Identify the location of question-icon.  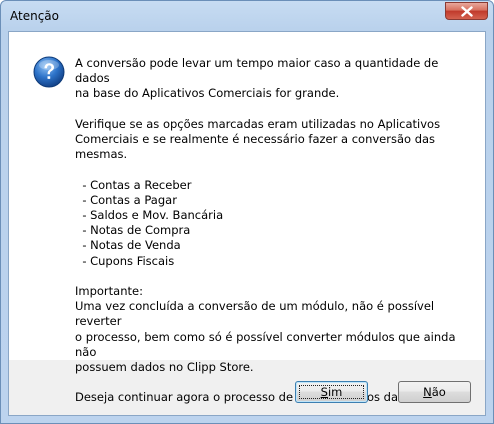
(49, 72).